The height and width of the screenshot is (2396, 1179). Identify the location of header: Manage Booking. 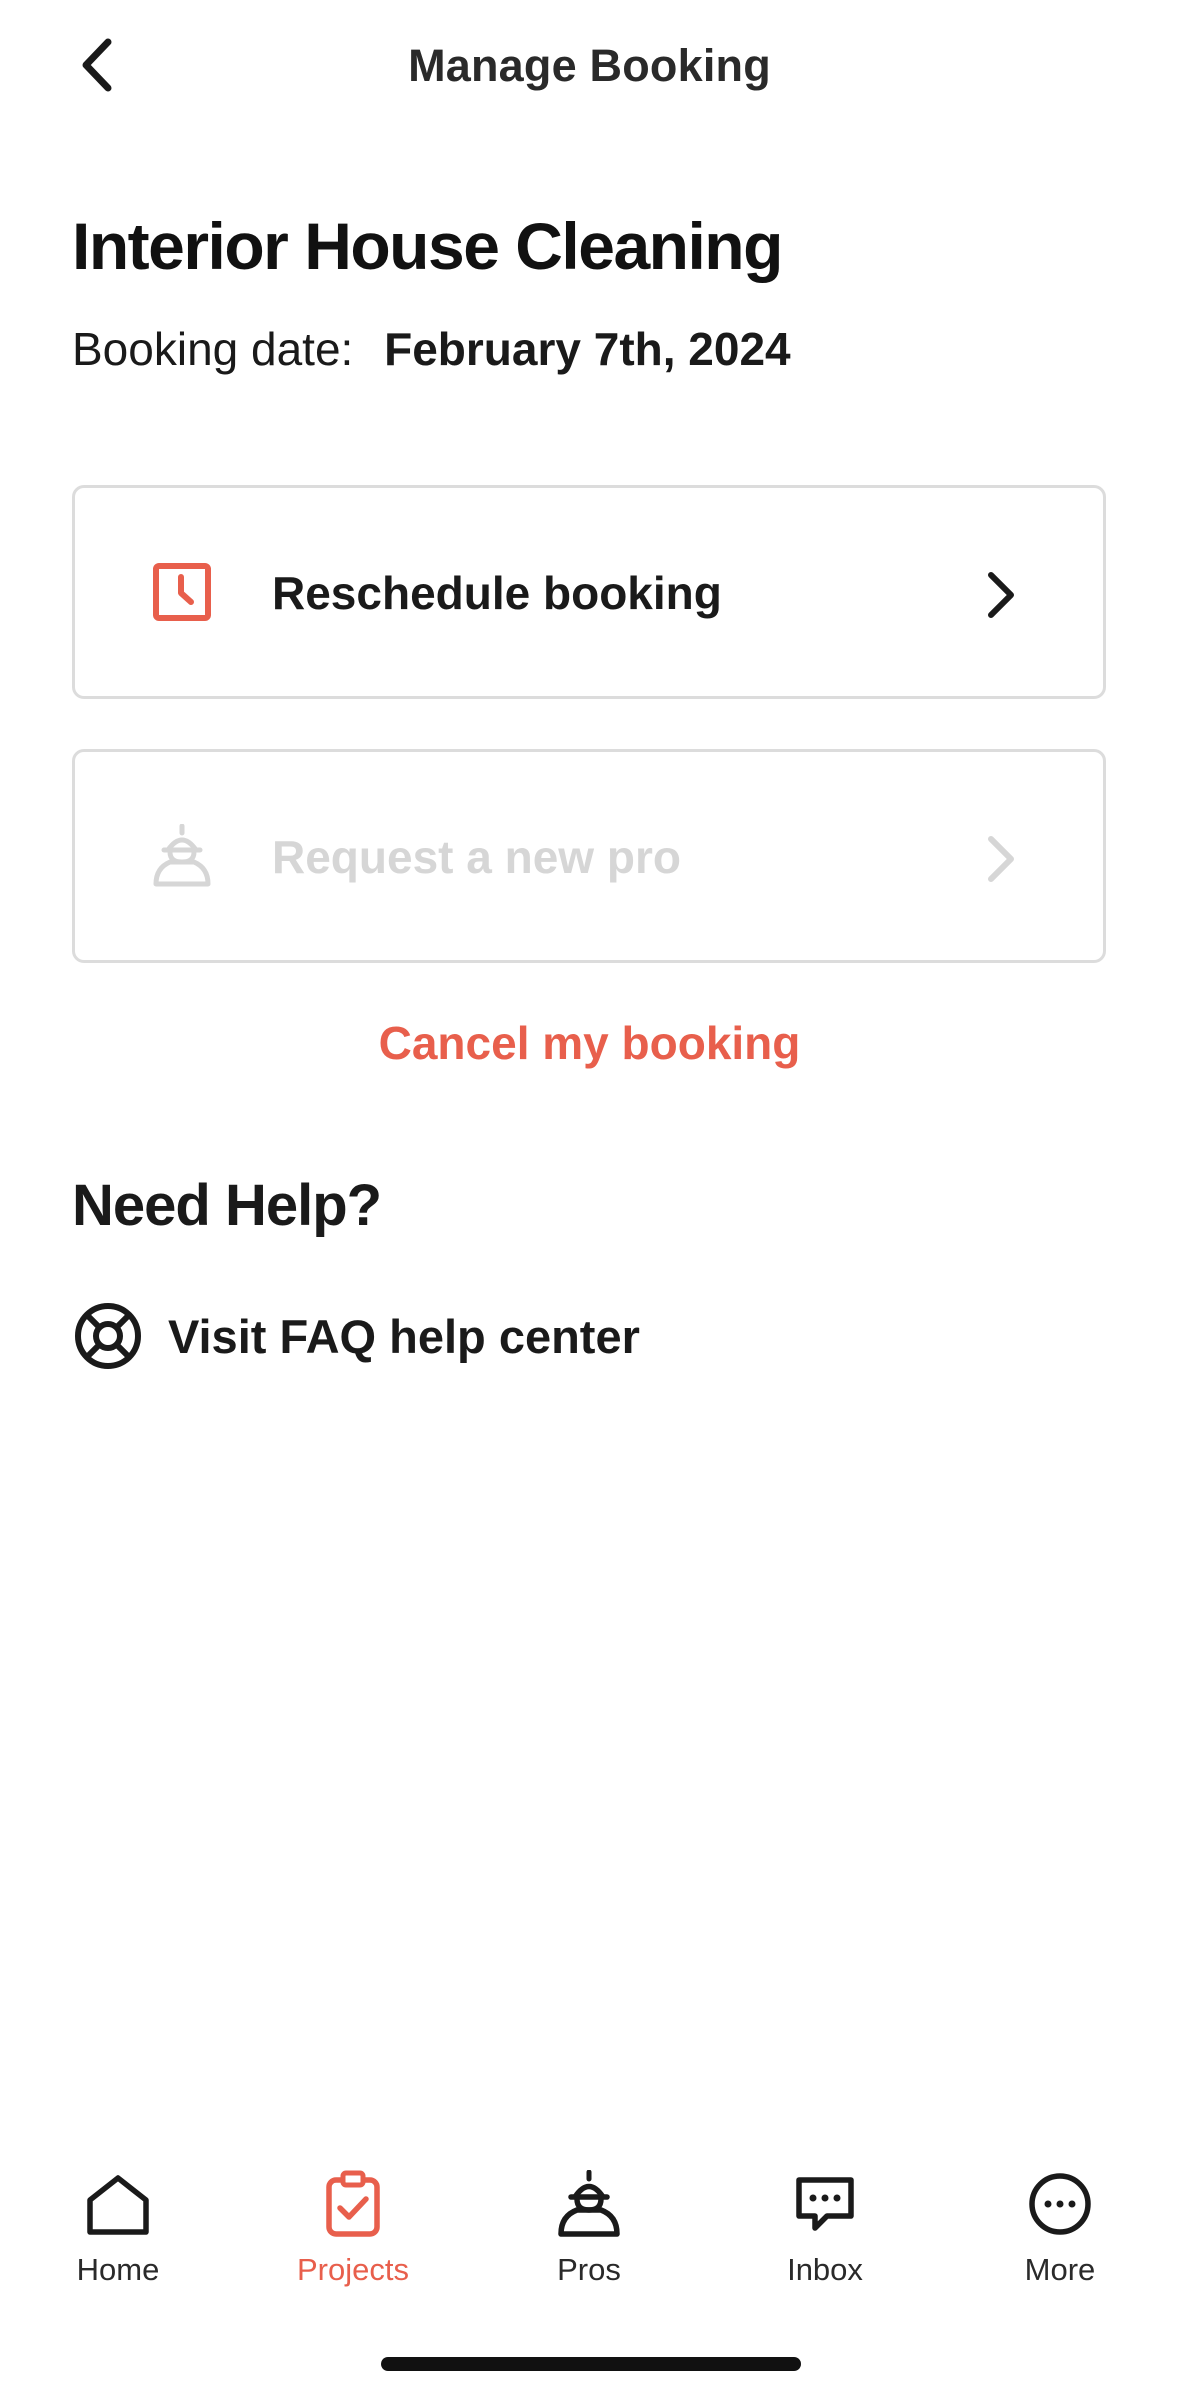
(589, 70).